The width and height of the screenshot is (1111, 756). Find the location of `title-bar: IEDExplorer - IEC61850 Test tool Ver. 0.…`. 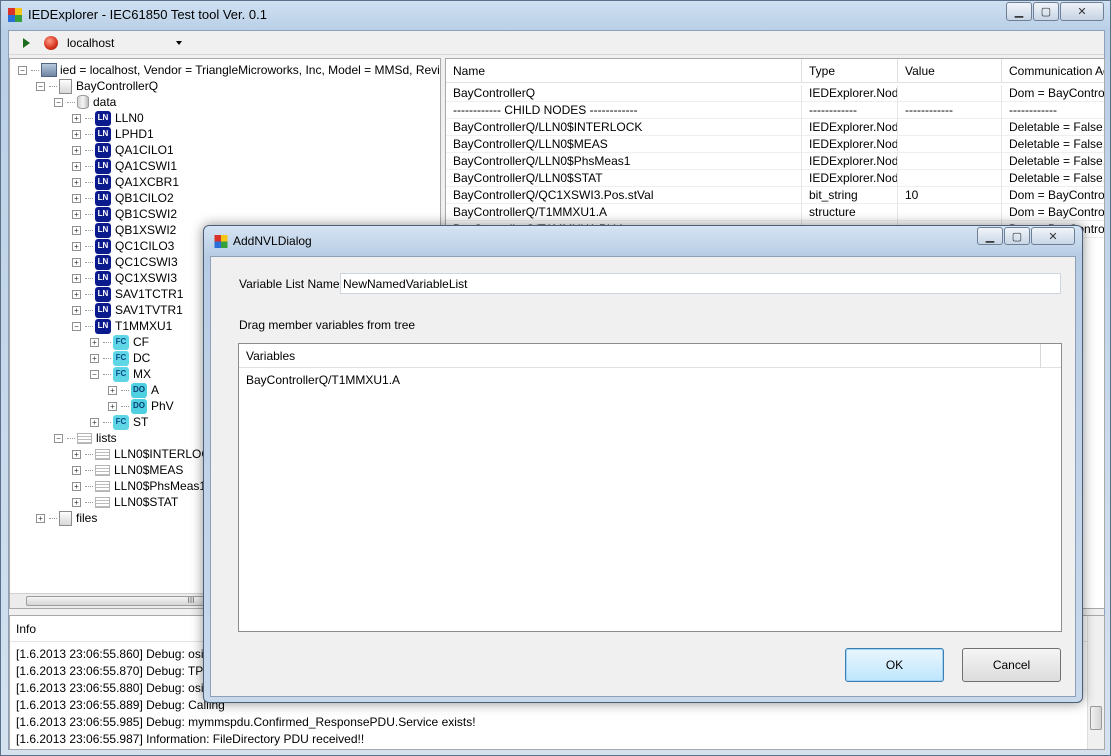

title-bar: IEDExplorer - IEC61850 Test tool Ver. 0.… is located at coordinates (555, 15).